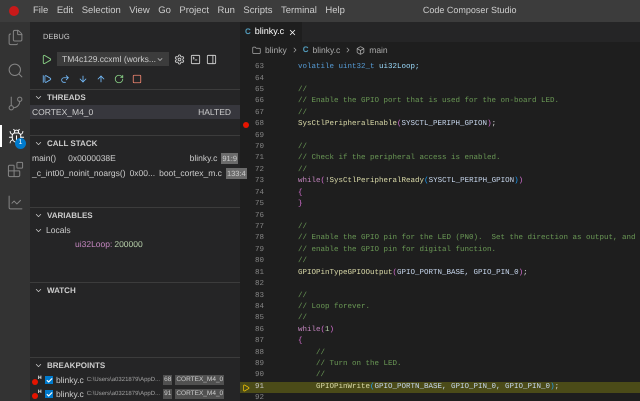  What do you see at coordinates (135, 97) in the screenshot?
I see `section-header: THREADS` at bounding box center [135, 97].